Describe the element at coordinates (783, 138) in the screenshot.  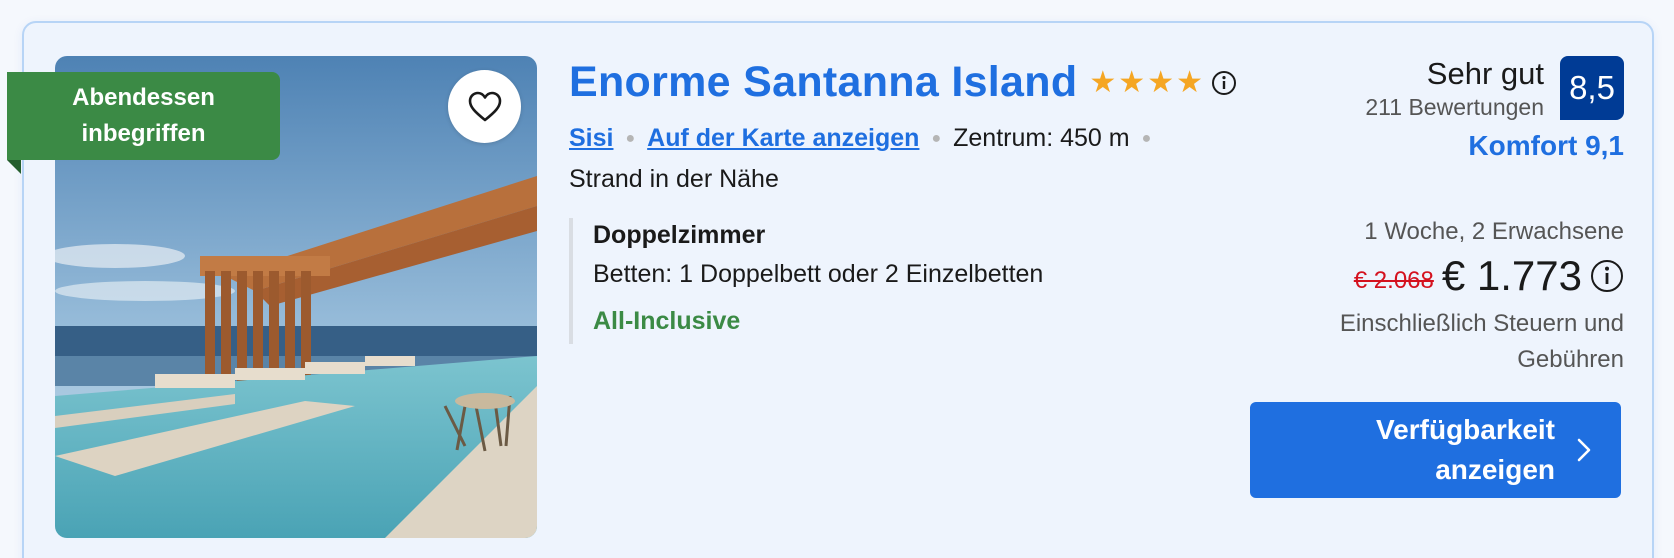
I see `show-on-map-link: Auf der Karte anzeigen` at that location.